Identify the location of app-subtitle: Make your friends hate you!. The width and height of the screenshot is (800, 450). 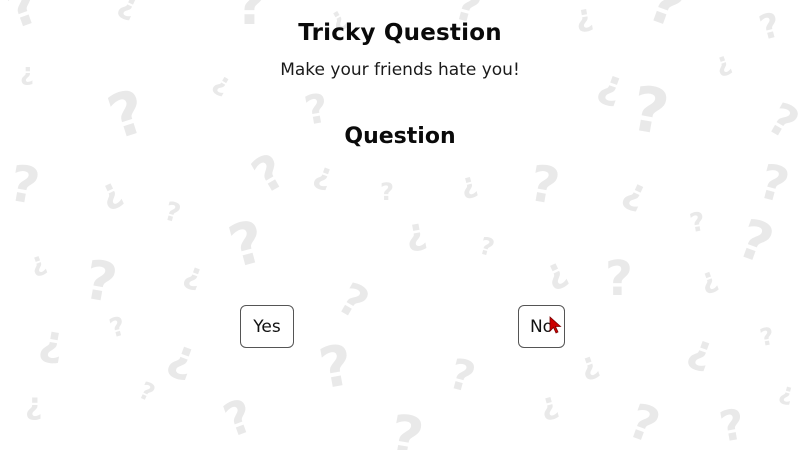
(400, 70).